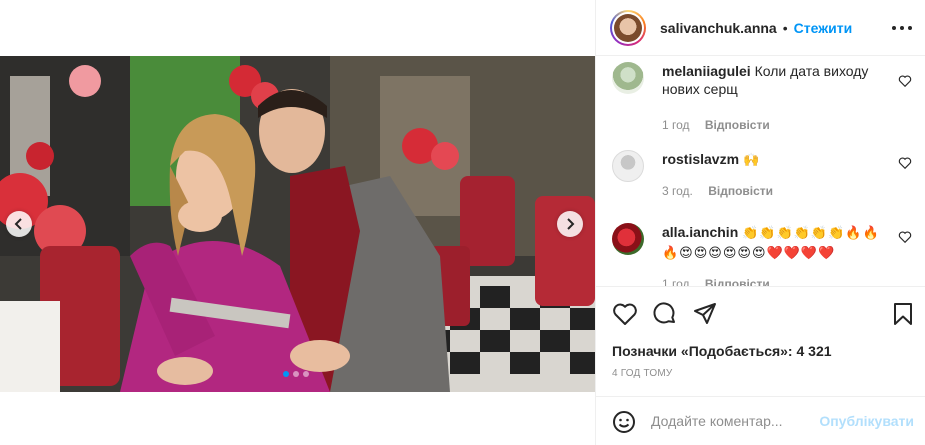 This screenshot has height=445, width=925. I want to click on author-avatar, so click(628, 27).